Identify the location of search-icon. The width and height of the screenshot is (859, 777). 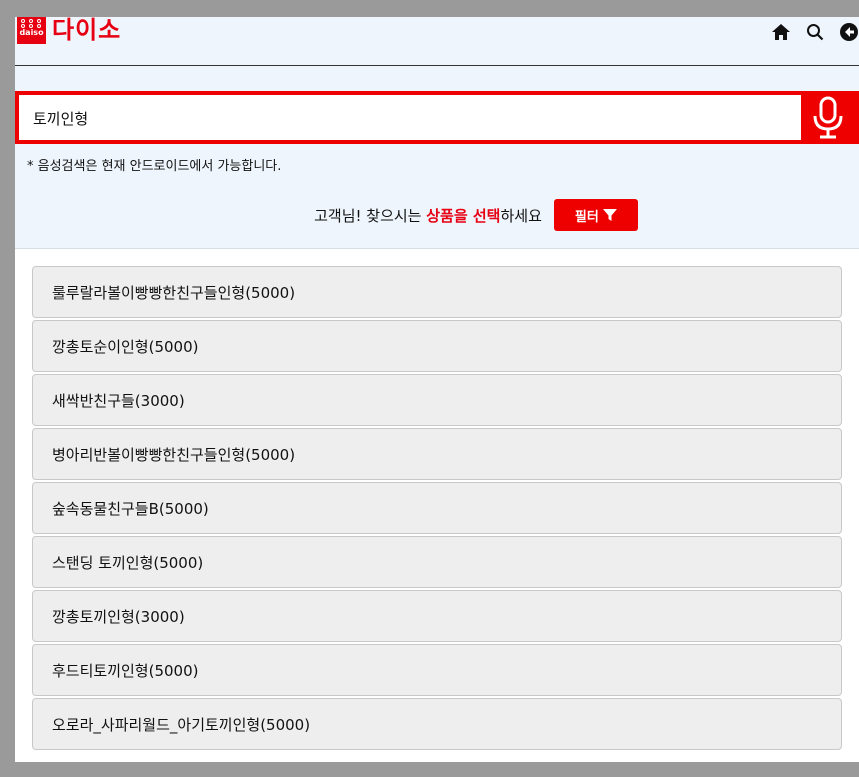
(815, 32).